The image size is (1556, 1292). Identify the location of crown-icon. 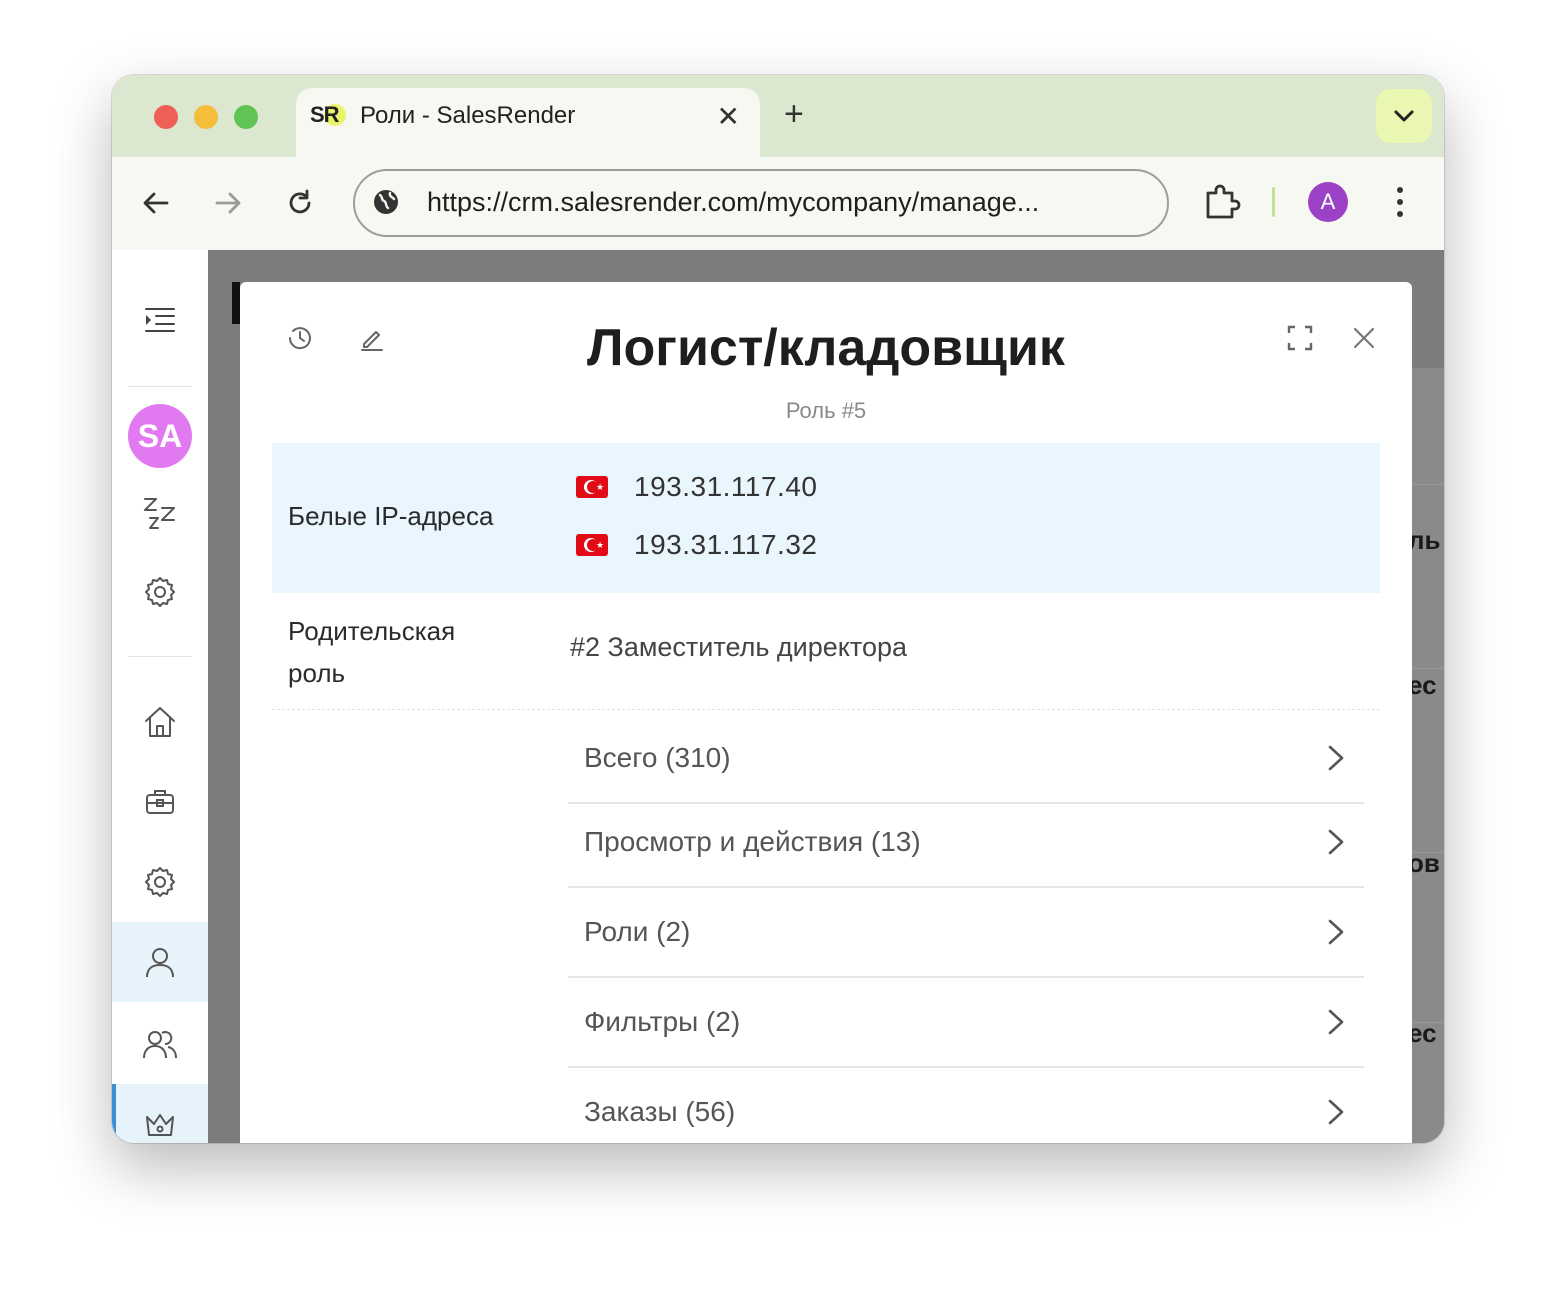
(160, 1125).